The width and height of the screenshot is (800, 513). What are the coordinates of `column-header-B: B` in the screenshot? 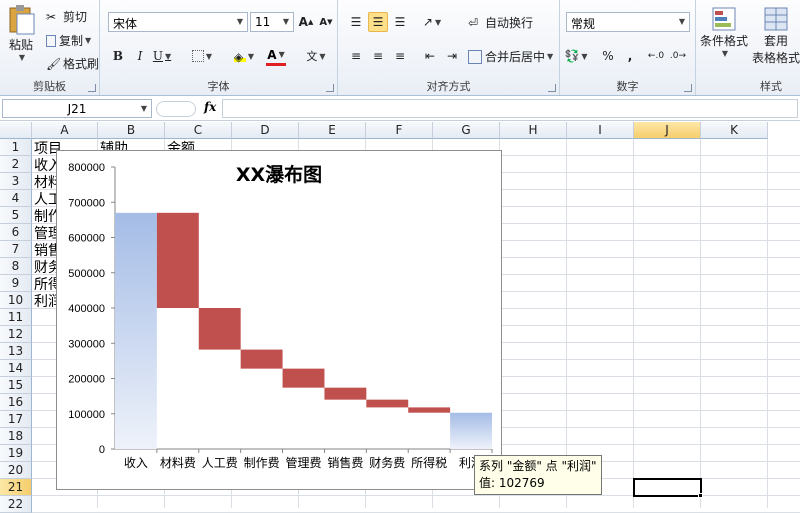 It's located at (131, 130).